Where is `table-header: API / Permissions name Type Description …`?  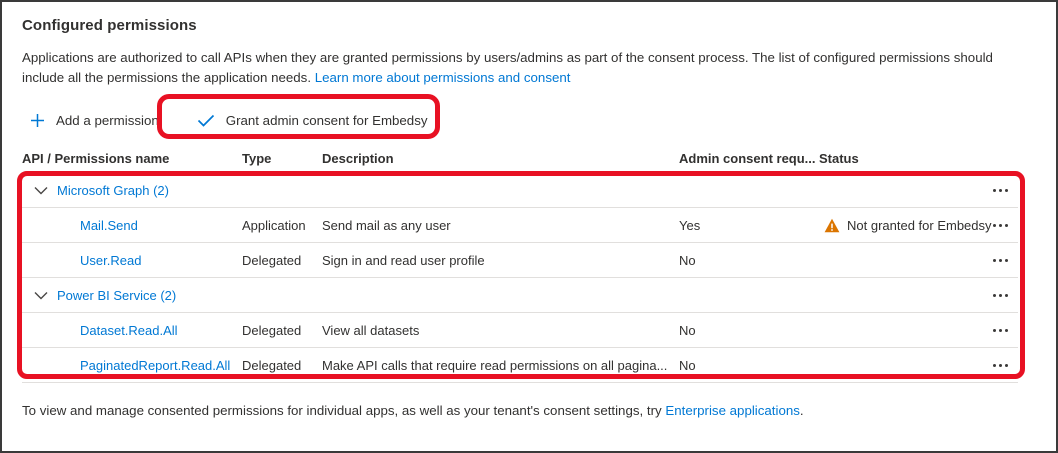
table-header: API / Permissions name Type Description … is located at coordinates (520, 159).